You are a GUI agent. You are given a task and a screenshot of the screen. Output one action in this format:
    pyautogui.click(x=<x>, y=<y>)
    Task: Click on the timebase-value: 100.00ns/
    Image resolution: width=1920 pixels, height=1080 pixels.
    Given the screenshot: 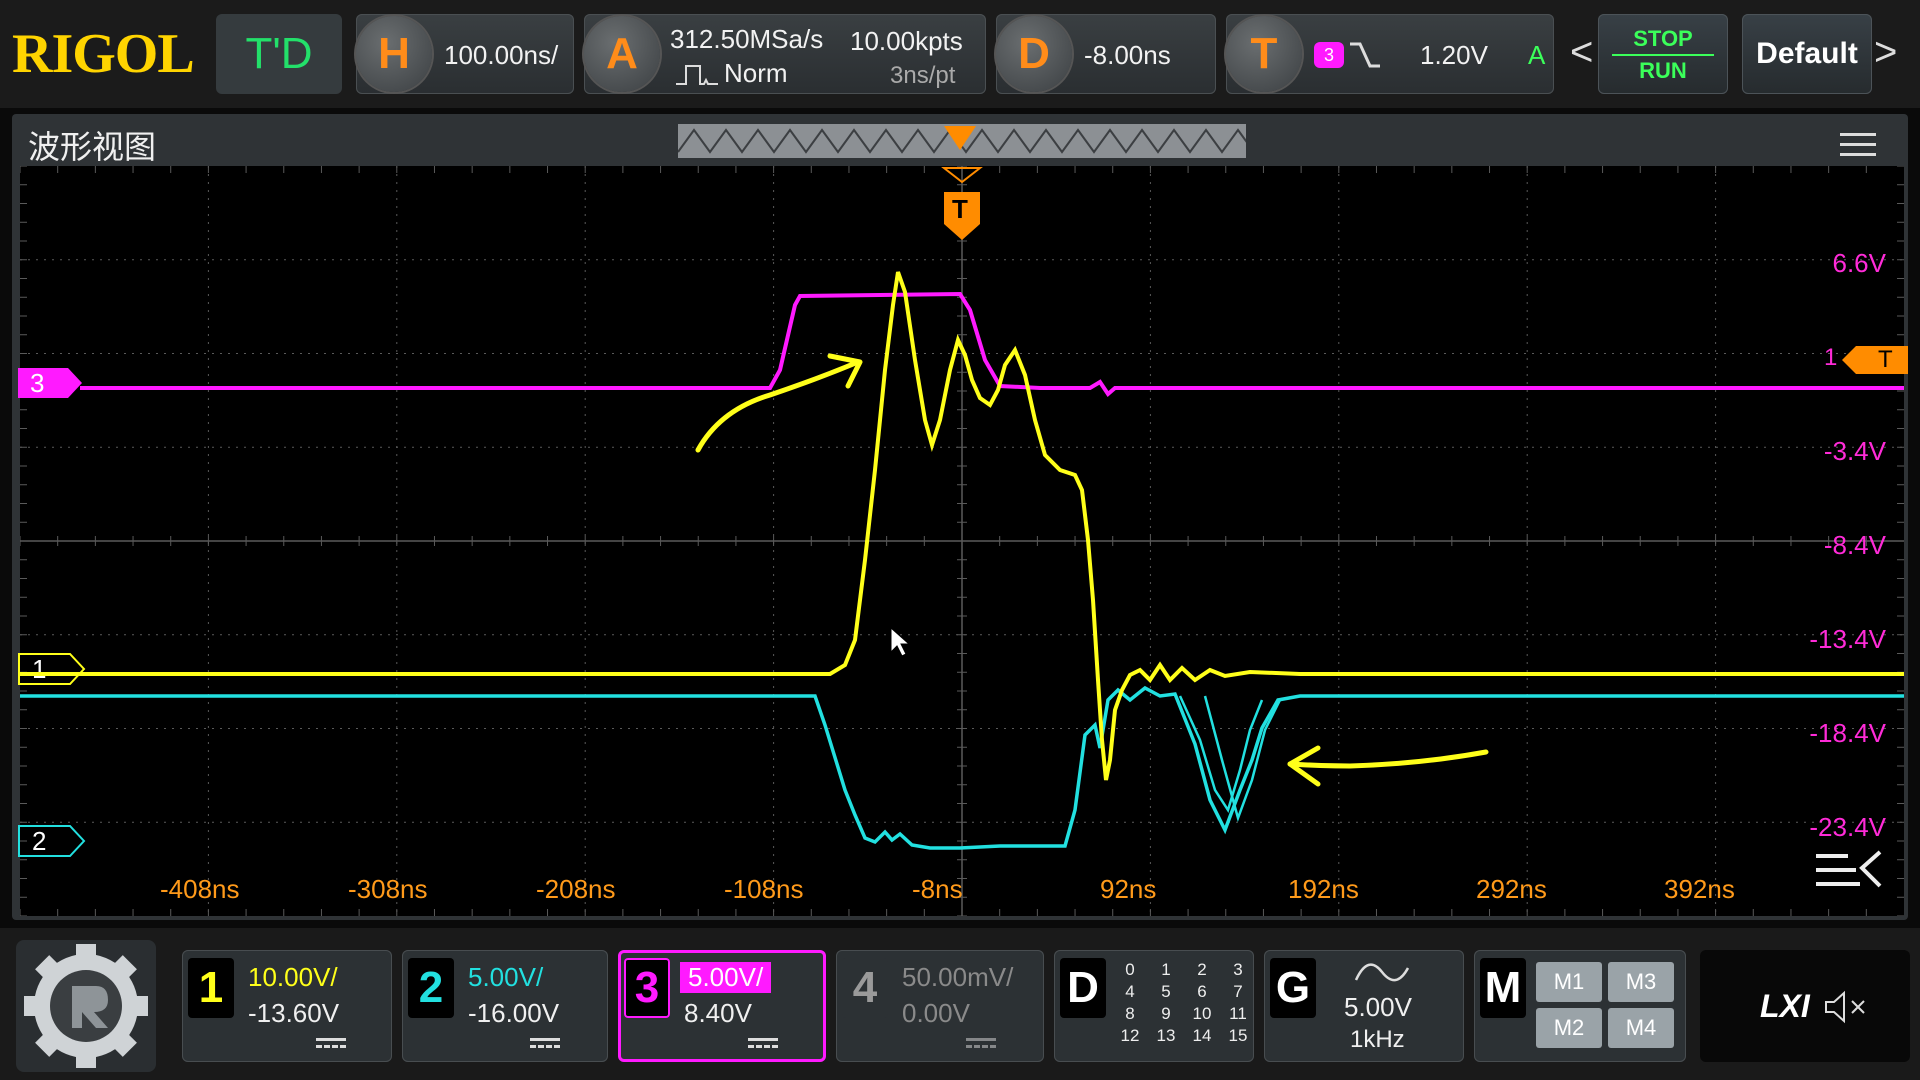 What is the action you would take?
    pyautogui.click(x=501, y=55)
    